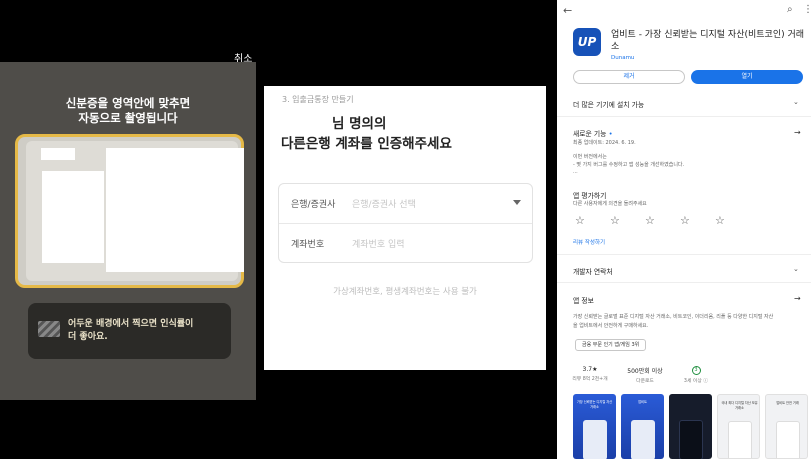 This screenshot has height=459, width=811. I want to click on rate-app-subtitle: 다른 사용자에게 의견을 들려주세요, so click(610, 204).